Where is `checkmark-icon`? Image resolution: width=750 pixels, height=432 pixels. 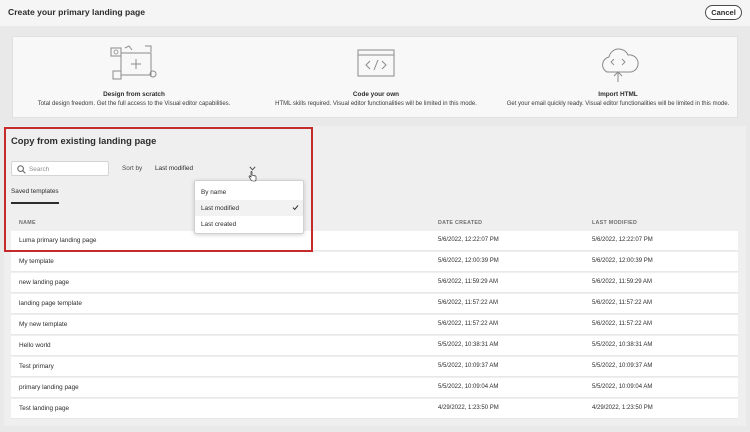 checkmark-icon is located at coordinates (295, 208).